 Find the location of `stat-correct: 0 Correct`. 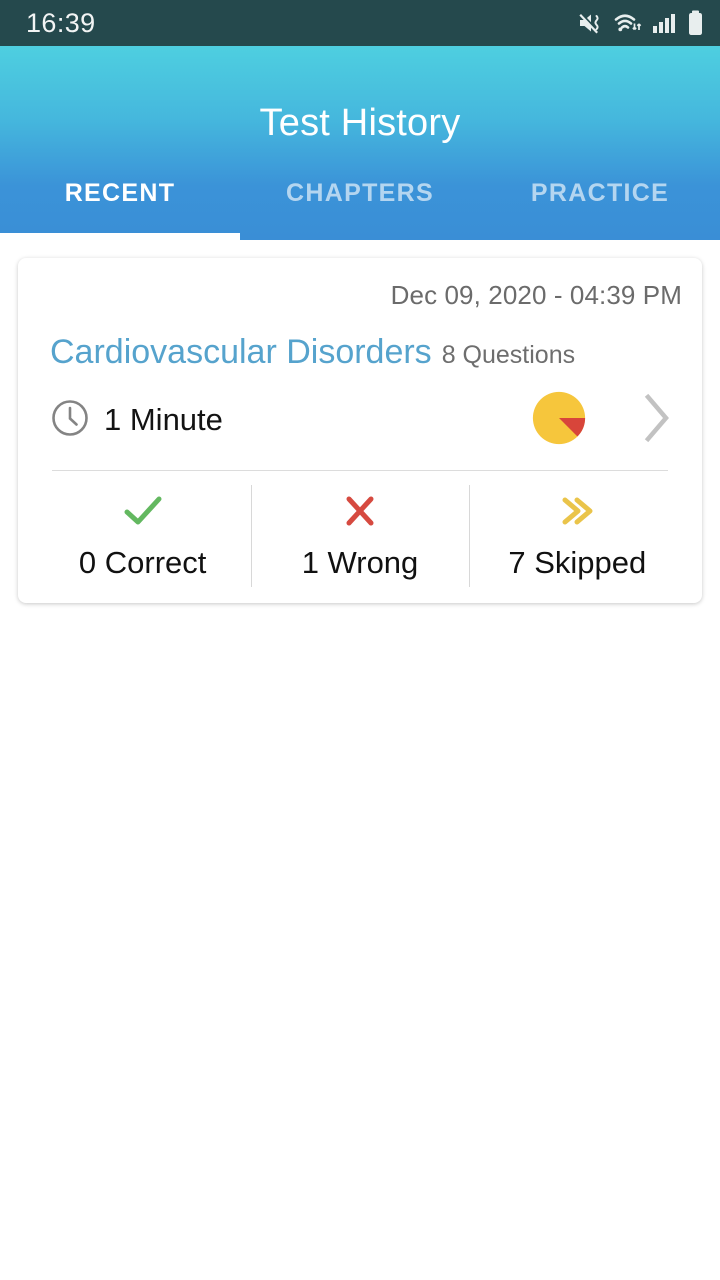

stat-correct: 0 Correct is located at coordinates (142, 535).